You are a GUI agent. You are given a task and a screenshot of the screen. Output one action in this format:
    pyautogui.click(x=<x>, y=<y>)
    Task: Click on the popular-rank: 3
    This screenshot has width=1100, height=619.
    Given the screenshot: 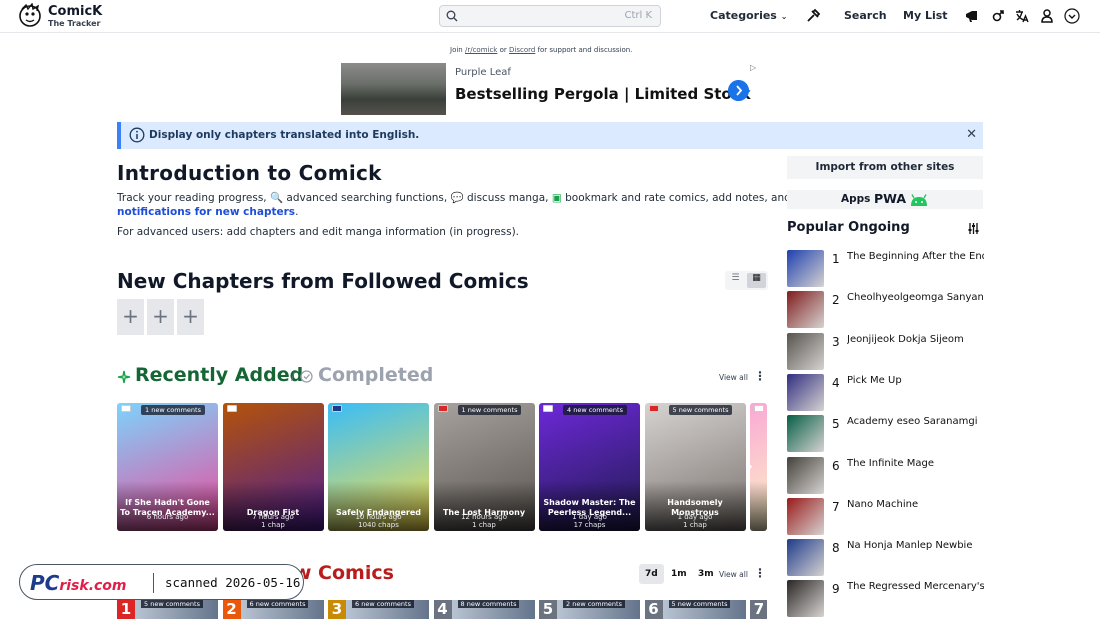 What is the action you would take?
    pyautogui.click(x=836, y=341)
    